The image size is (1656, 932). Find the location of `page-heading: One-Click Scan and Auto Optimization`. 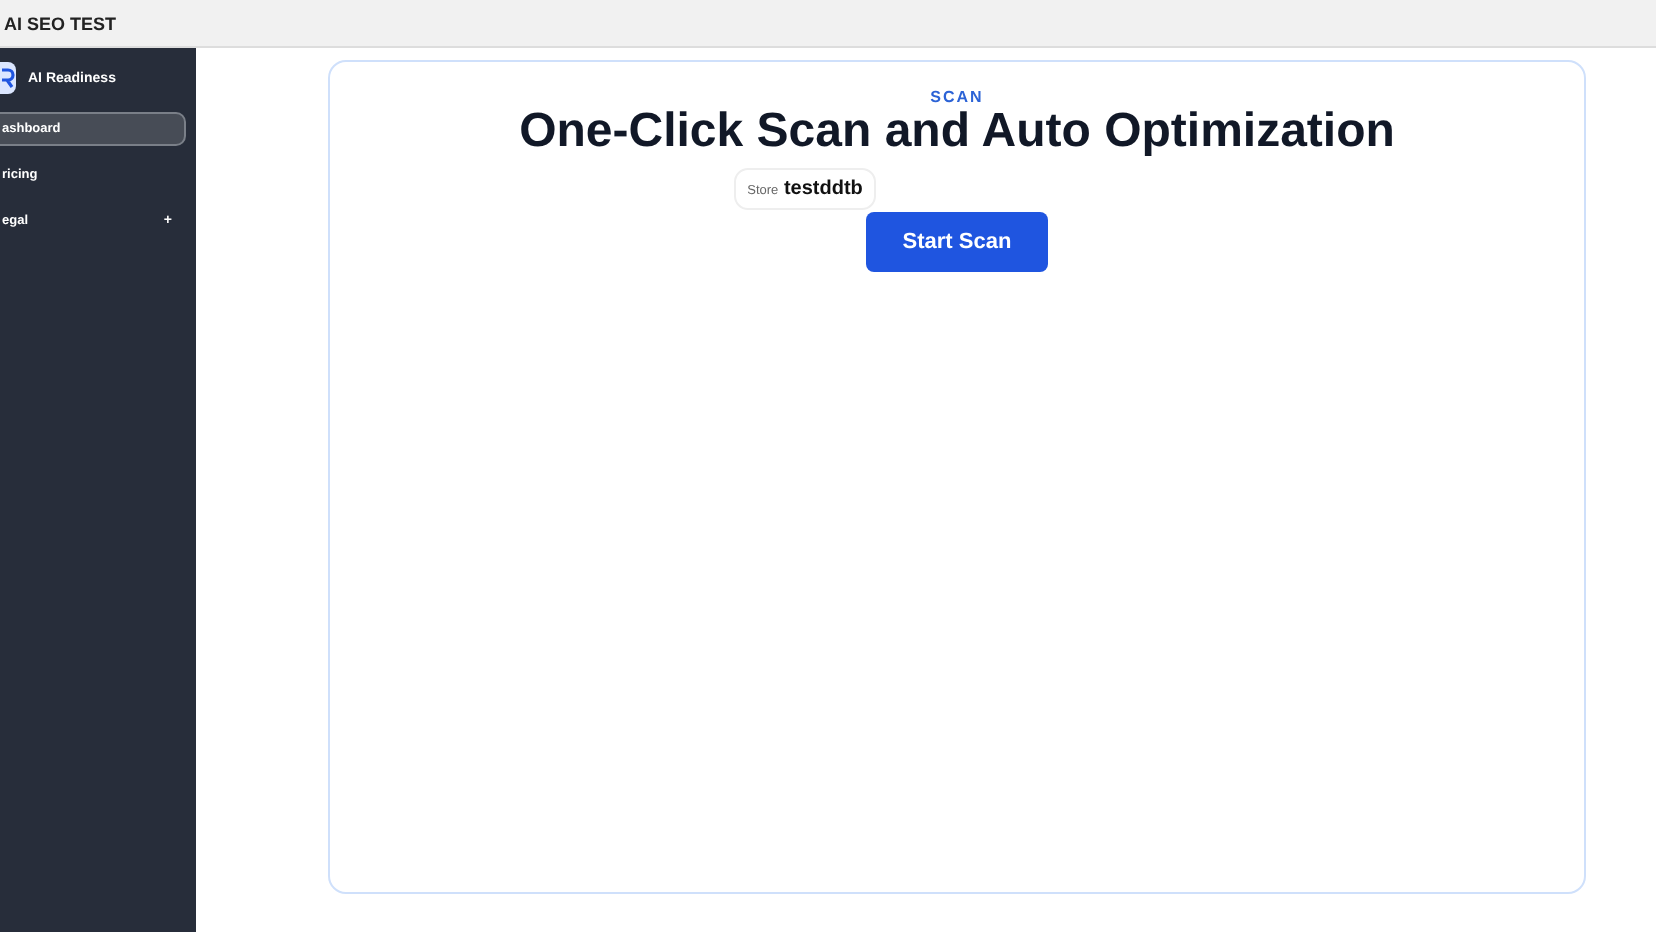

page-heading: One-Click Scan and Auto Optimization is located at coordinates (957, 132).